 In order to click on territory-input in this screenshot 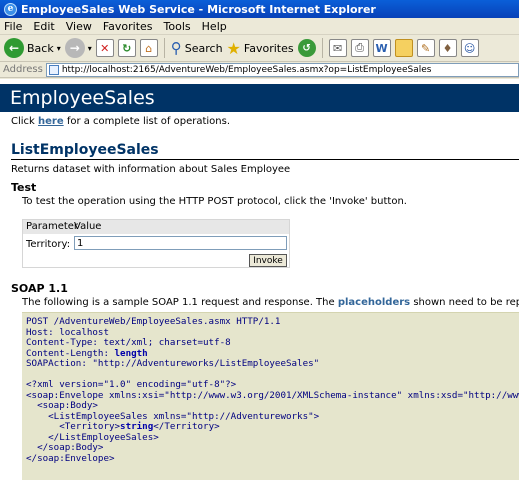, I will do `click(180, 243)`.